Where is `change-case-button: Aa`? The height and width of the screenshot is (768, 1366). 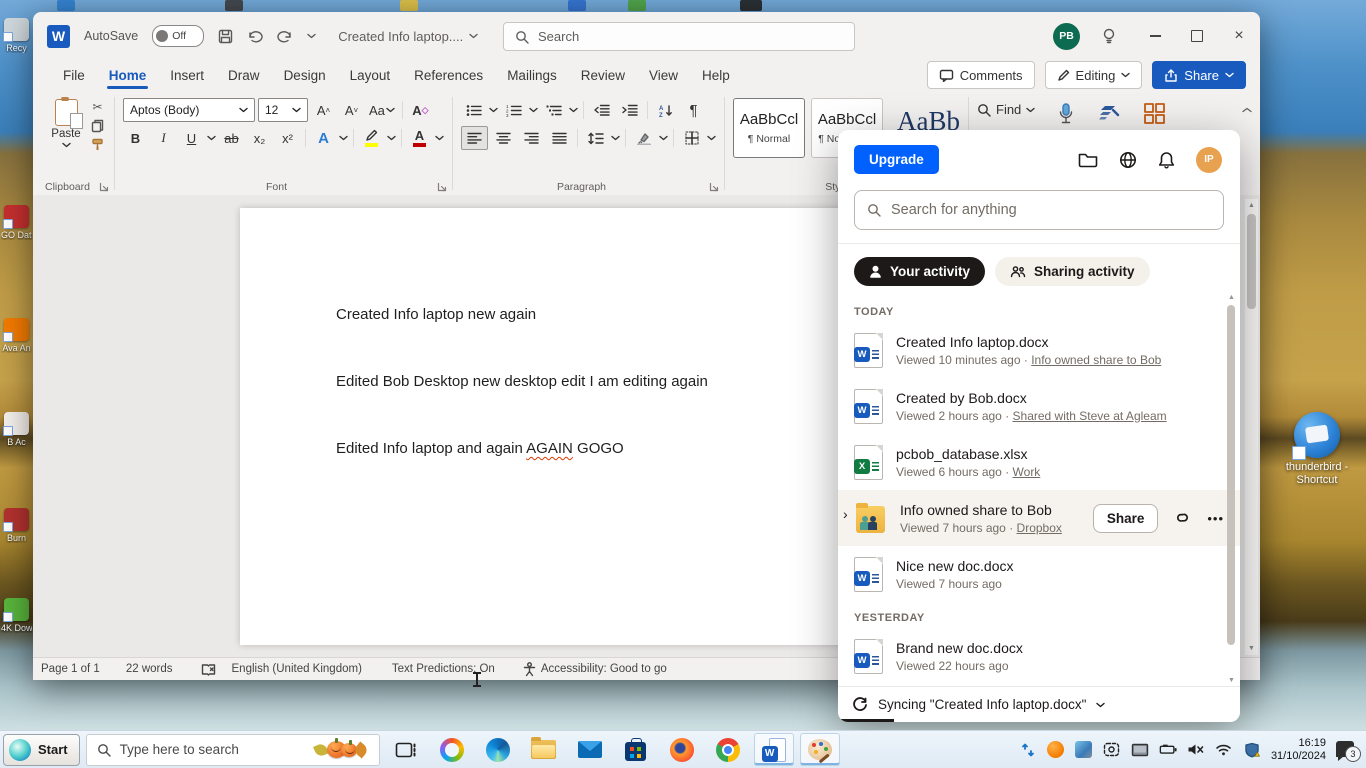 change-case-button: Aa is located at coordinates (382, 110).